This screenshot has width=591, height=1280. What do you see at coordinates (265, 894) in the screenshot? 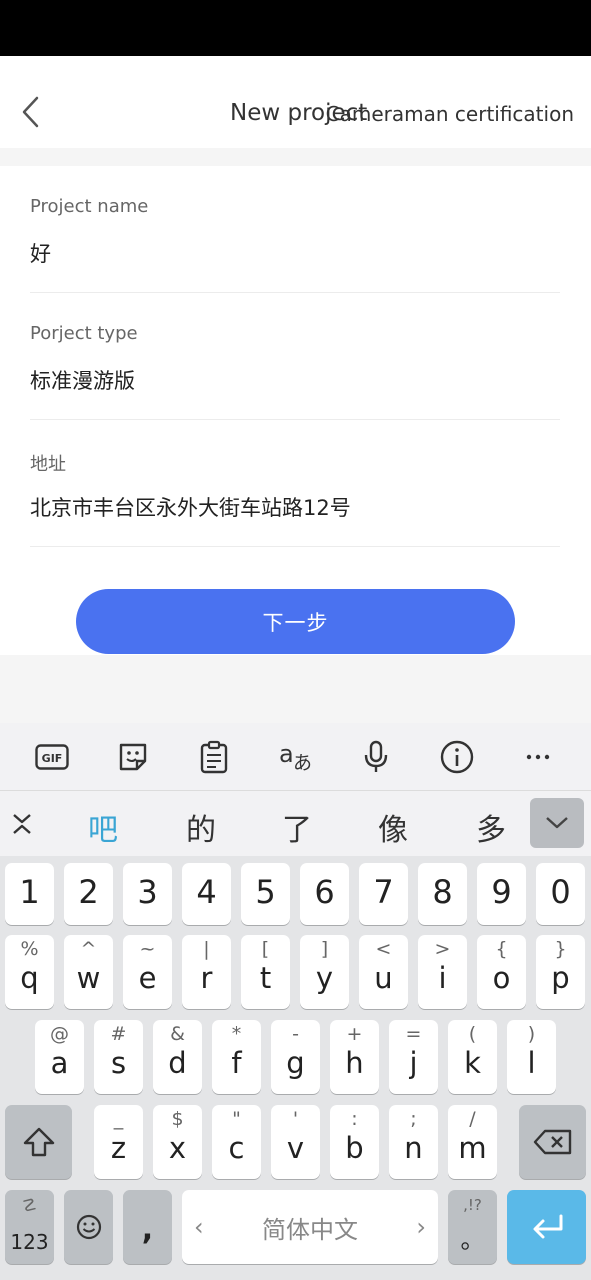
I see `key-5: 5` at bounding box center [265, 894].